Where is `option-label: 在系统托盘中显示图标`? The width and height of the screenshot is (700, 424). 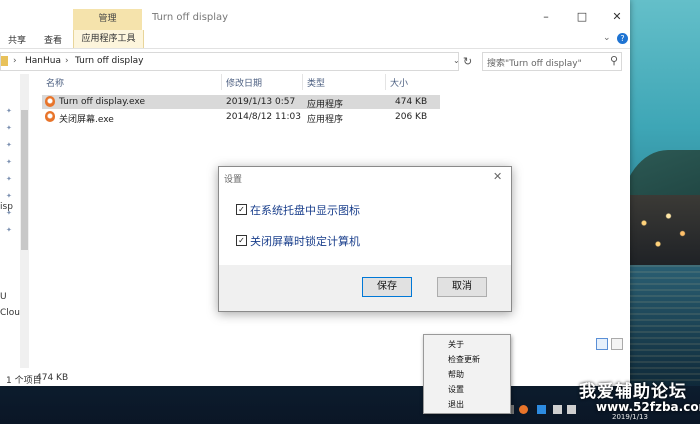
option-label: 在系统托盘中显示图标 is located at coordinates (305, 210).